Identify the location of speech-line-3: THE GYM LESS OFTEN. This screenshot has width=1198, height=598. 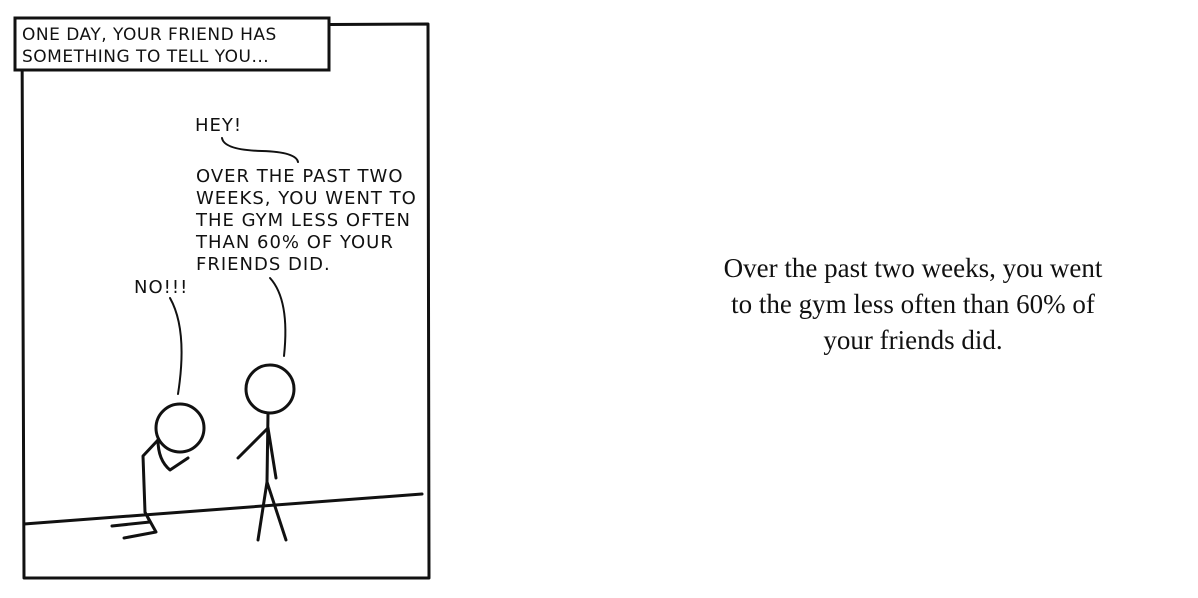
(303, 220).